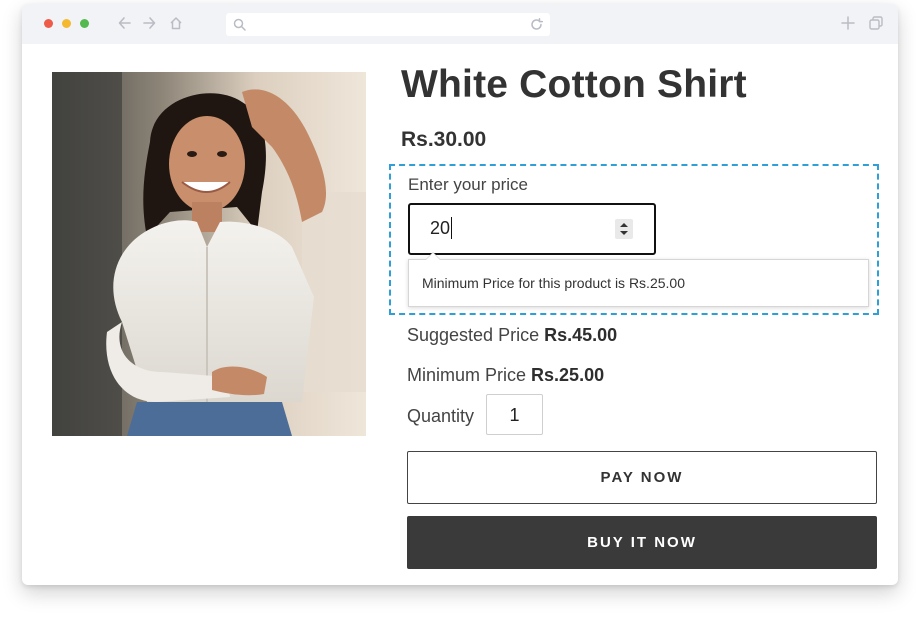  What do you see at coordinates (84, 23) in the screenshot?
I see `maximize-window-button` at bounding box center [84, 23].